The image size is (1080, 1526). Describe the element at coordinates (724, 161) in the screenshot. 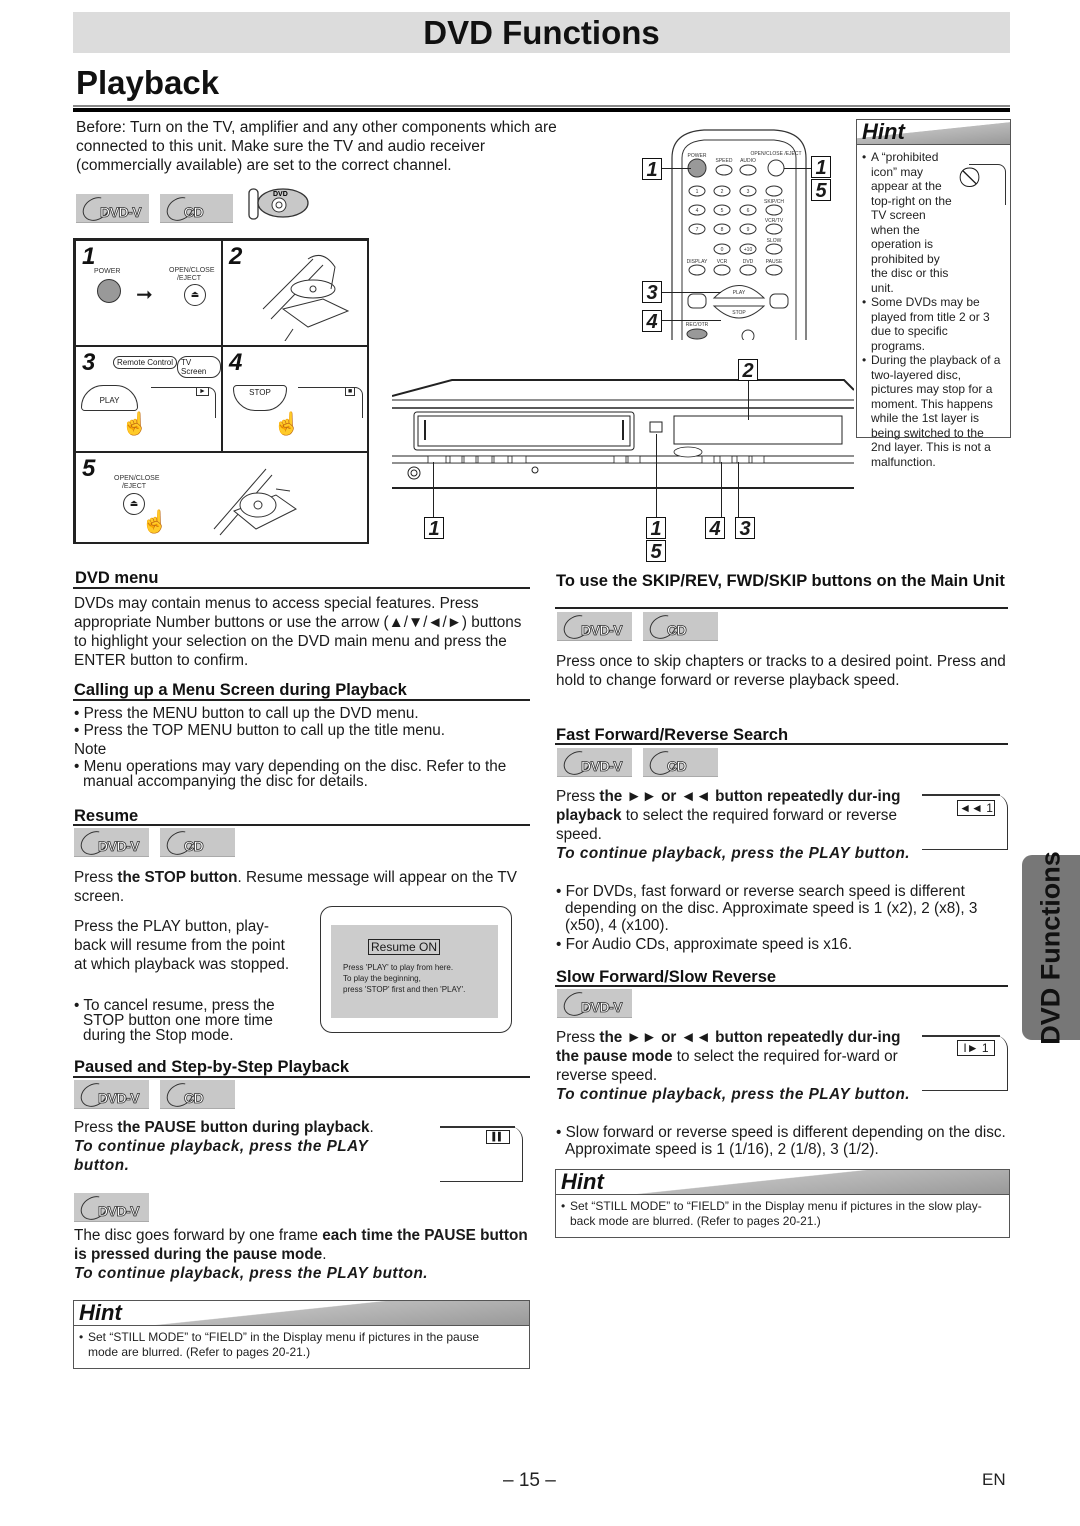

I see `svg-text: SPEED` at that location.